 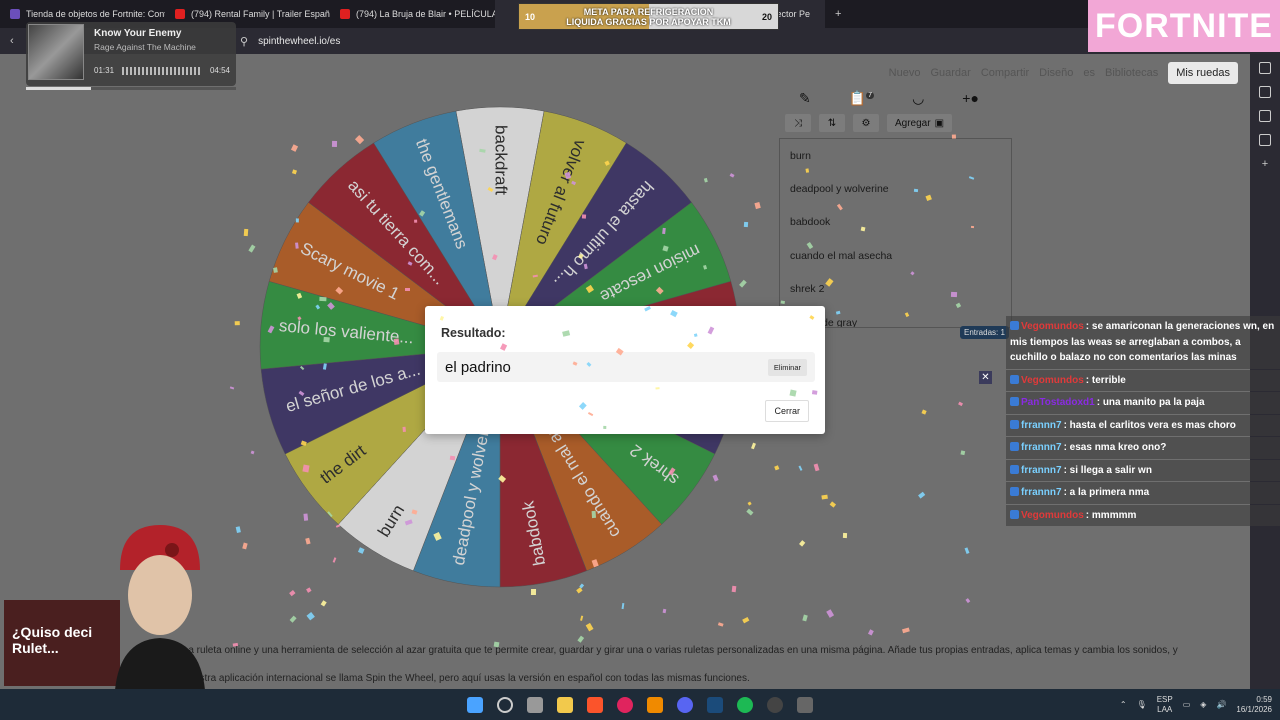 I want to click on discord-icon, so click(x=685, y=704).